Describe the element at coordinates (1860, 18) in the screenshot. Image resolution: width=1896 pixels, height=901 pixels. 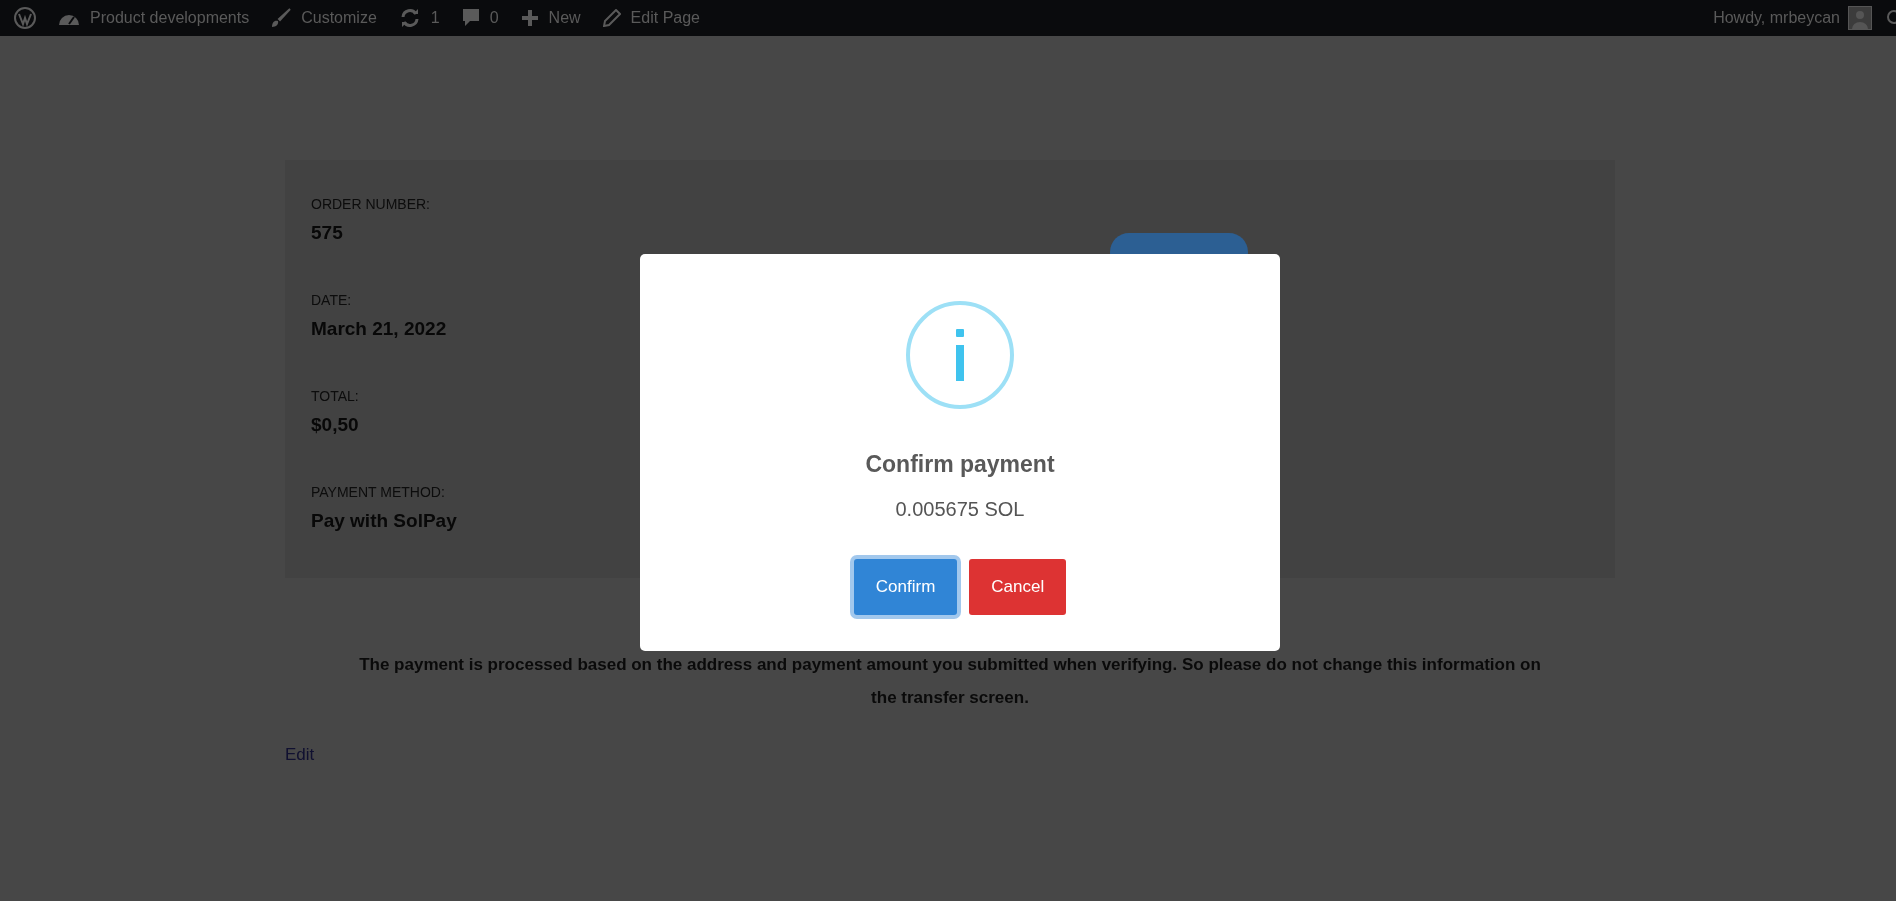
I see `avatar-icon` at that location.